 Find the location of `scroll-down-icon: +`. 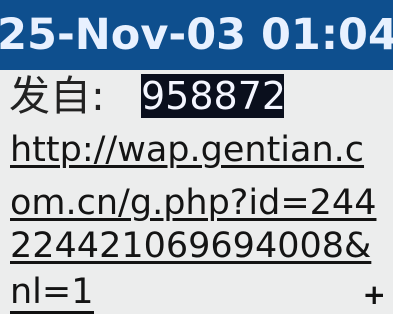

scroll-down-icon: + is located at coordinates (374, 294).